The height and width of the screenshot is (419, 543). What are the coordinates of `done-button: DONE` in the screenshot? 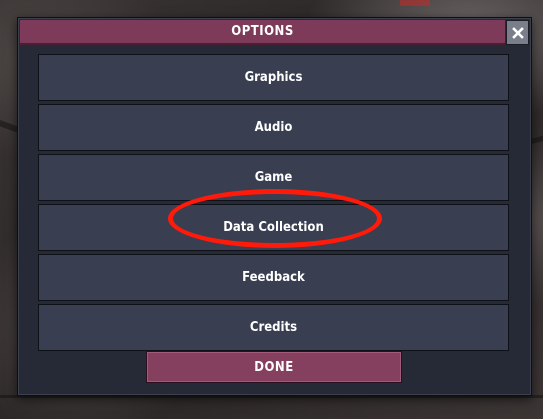 It's located at (274, 367).